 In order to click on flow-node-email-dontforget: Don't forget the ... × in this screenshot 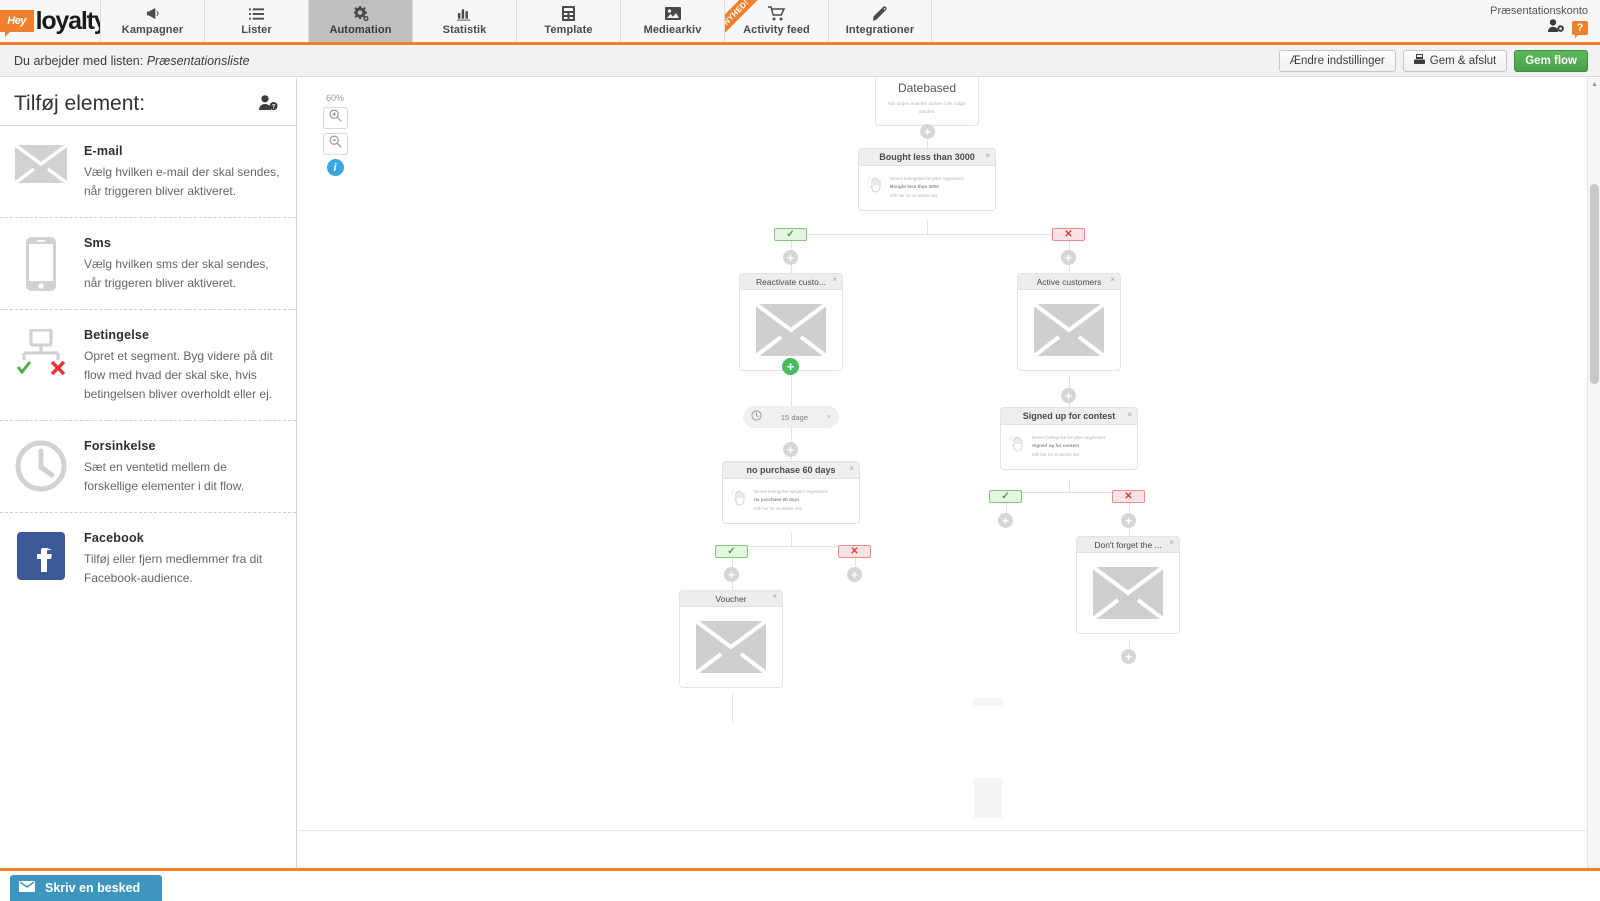, I will do `click(1128, 585)`.